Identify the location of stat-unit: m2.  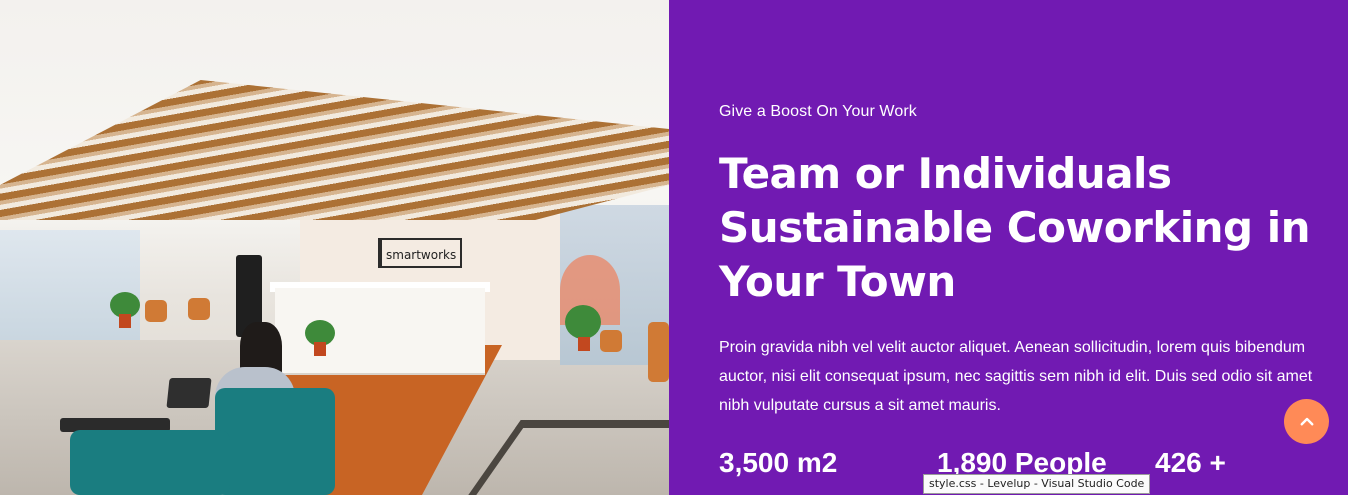
(817, 462).